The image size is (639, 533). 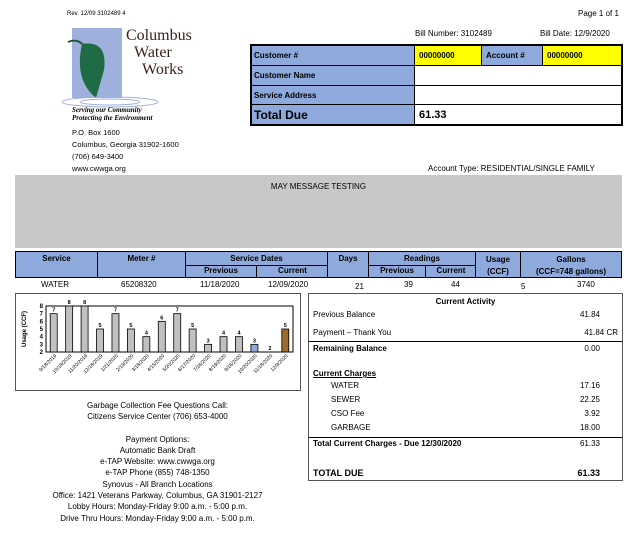 What do you see at coordinates (448, 55) in the screenshot?
I see `customer-number: 00000000` at bounding box center [448, 55].